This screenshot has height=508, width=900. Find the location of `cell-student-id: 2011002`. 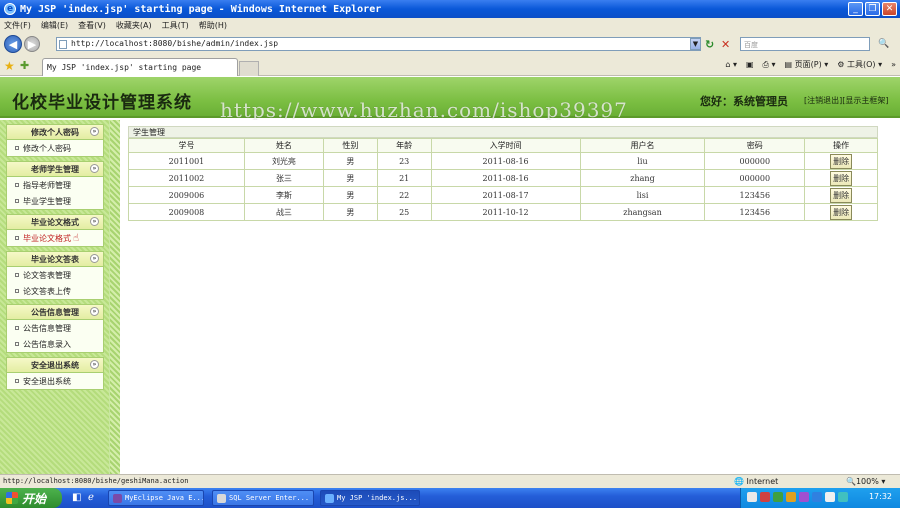

cell-student-id: 2011002 is located at coordinates (186, 178).